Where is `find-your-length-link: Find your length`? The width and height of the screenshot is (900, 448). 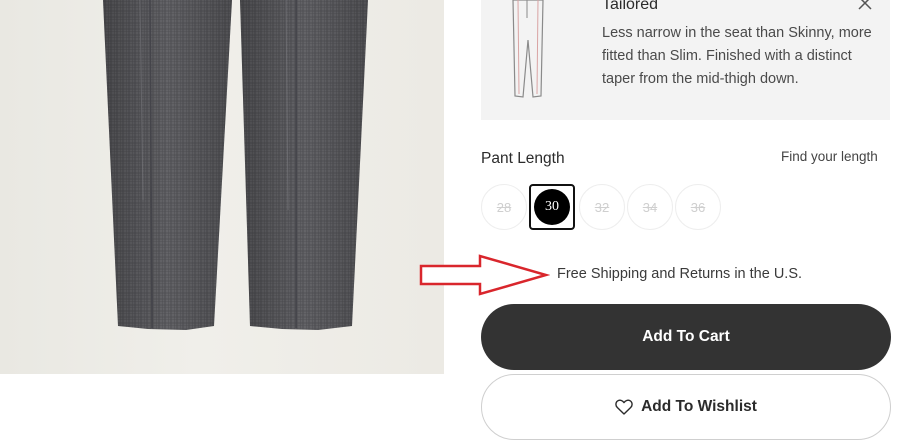 find-your-length-link: Find your length is located at coordinates (829, 156).